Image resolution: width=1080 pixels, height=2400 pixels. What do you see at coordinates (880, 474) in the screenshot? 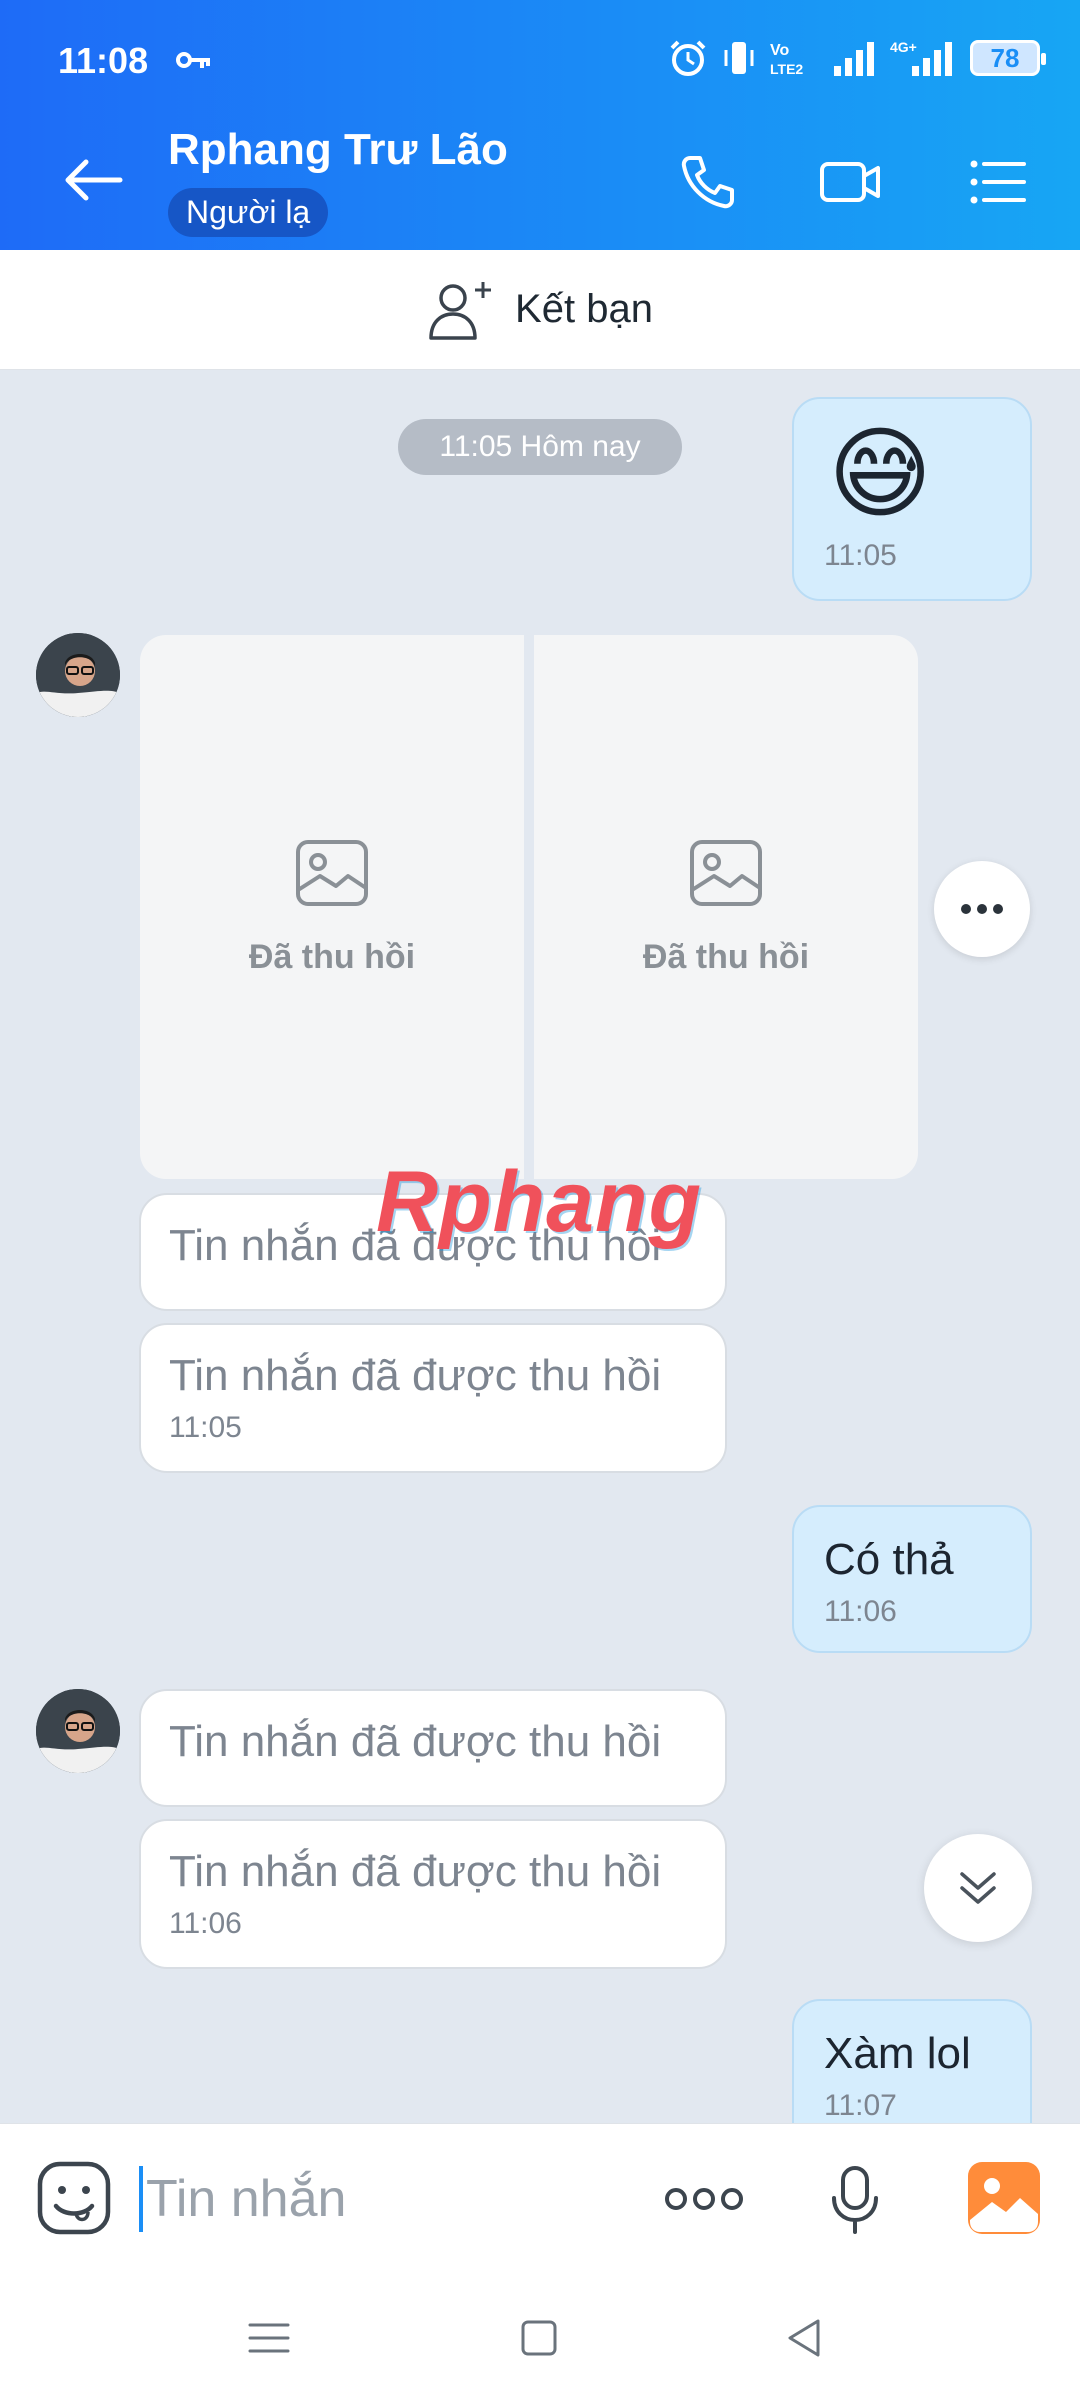
I see `emoji-sweat-smile: 😅` at bounding box center [880, 474].